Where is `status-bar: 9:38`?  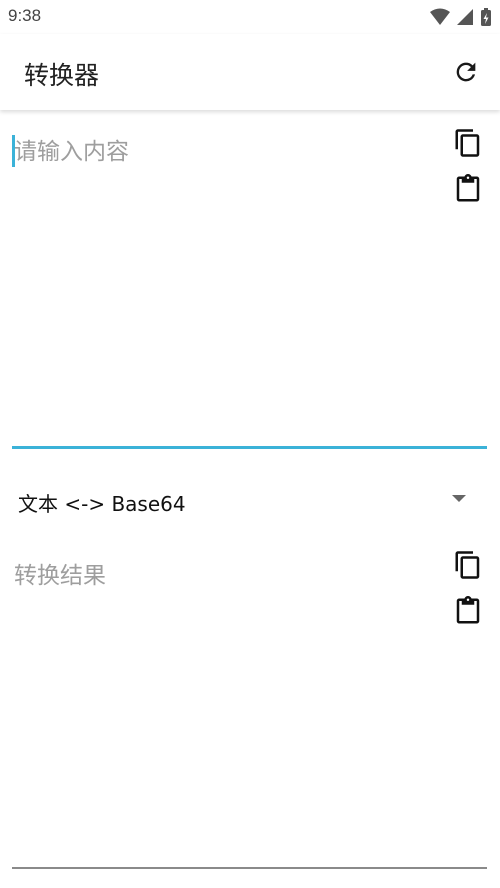
status-bar: 9:38 is located at coordinates (250, 17).